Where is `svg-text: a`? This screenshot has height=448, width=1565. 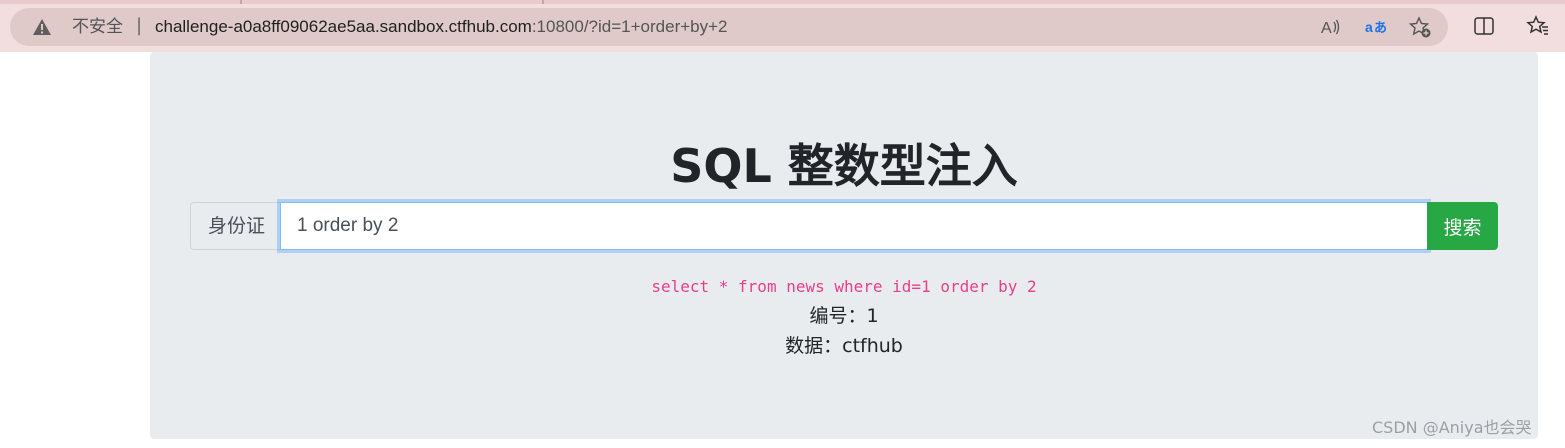
svg-text: a is located at coordinates (1369, 27).